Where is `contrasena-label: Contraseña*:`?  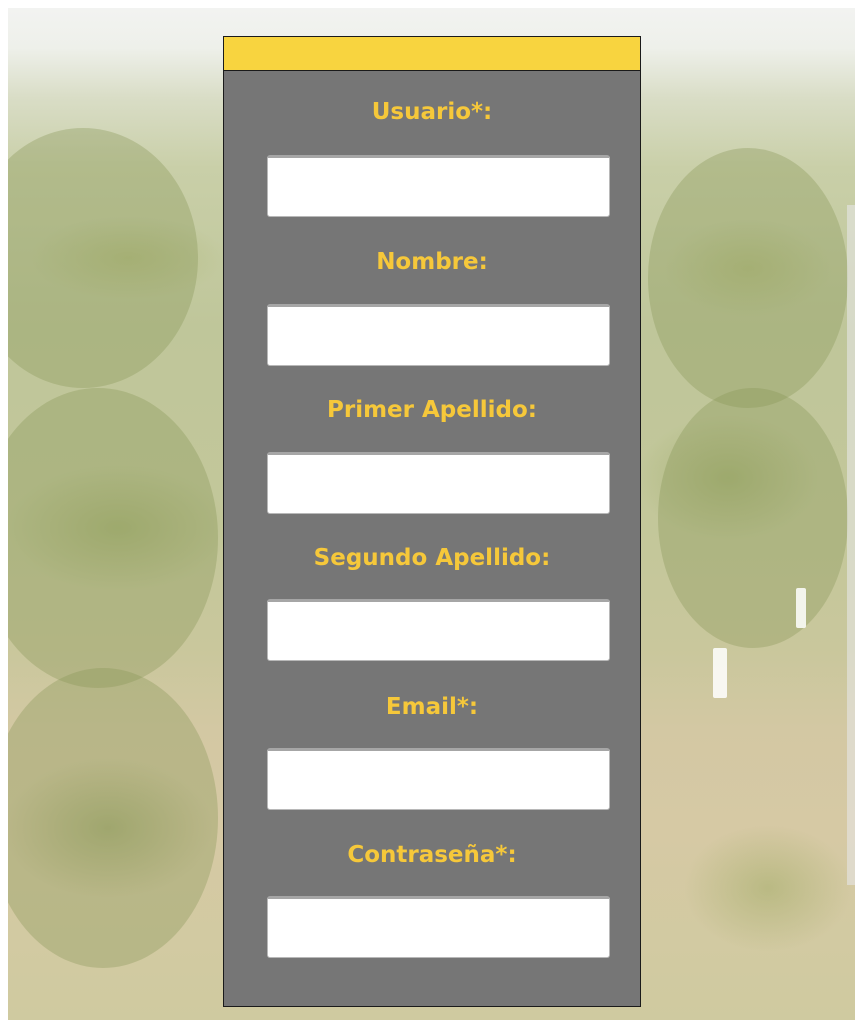 contrasena-label: Contraseña*: is located at coordinates (432, 855).